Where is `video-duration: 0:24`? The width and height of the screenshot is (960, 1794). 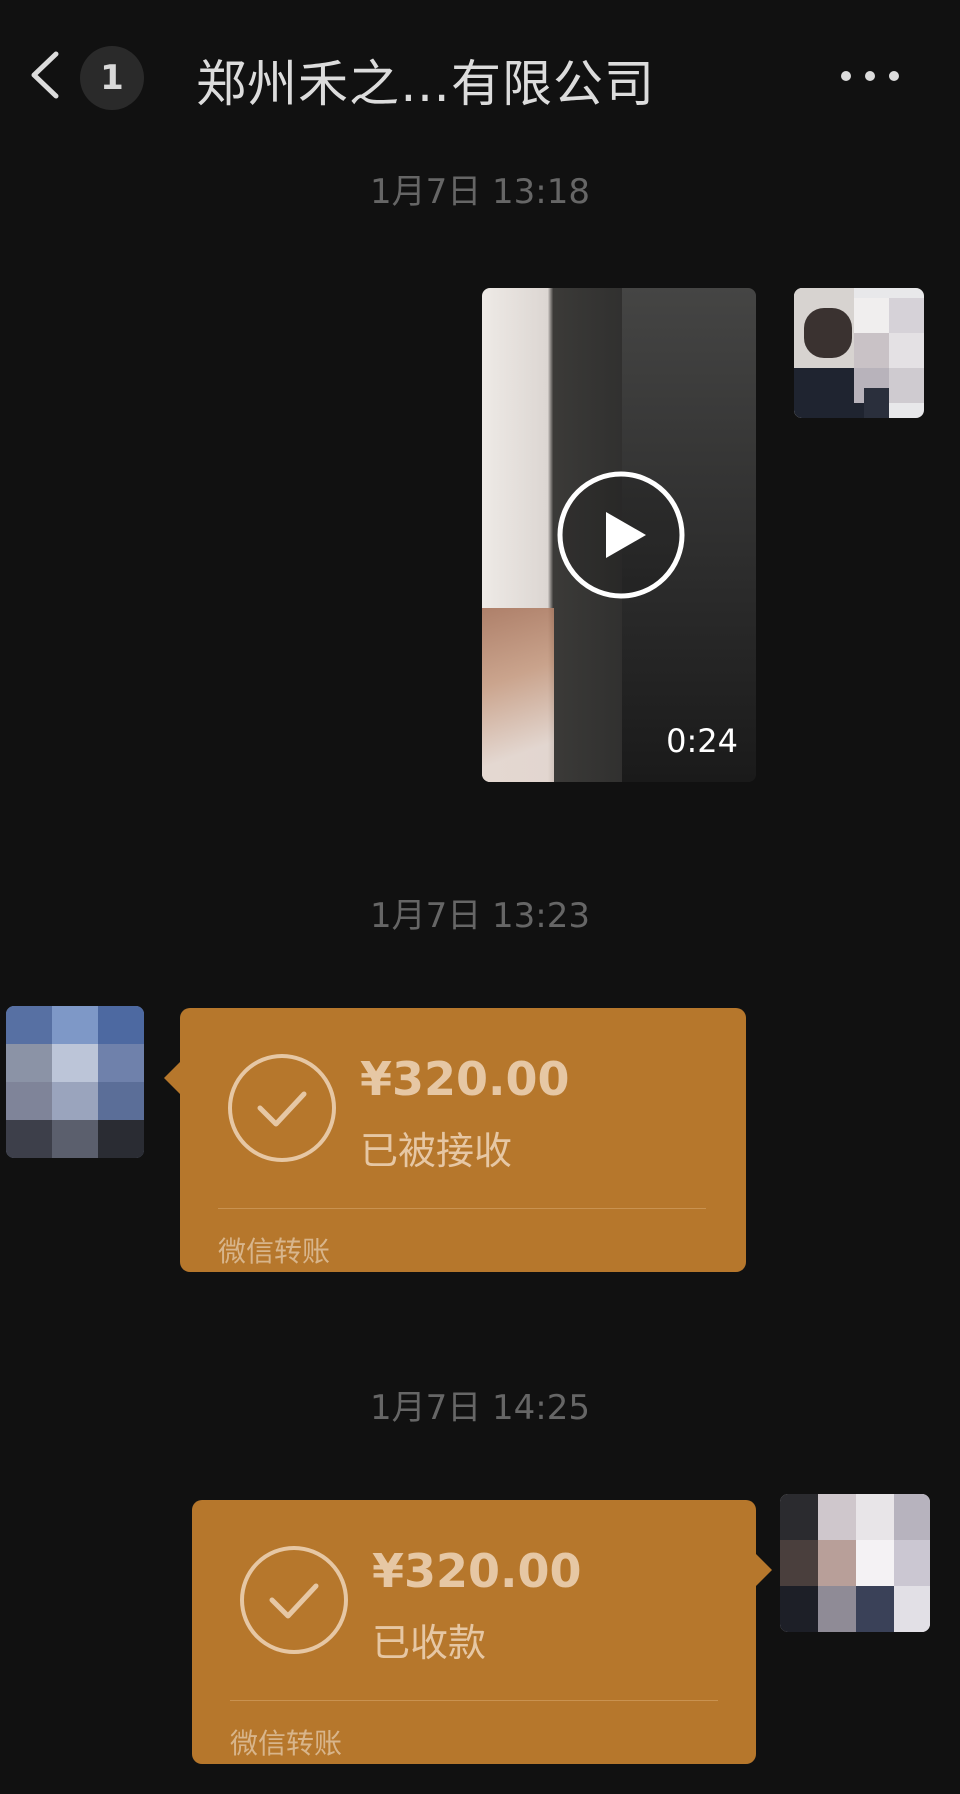
video-duration: 0:24 is located at coordinates (702, 741).